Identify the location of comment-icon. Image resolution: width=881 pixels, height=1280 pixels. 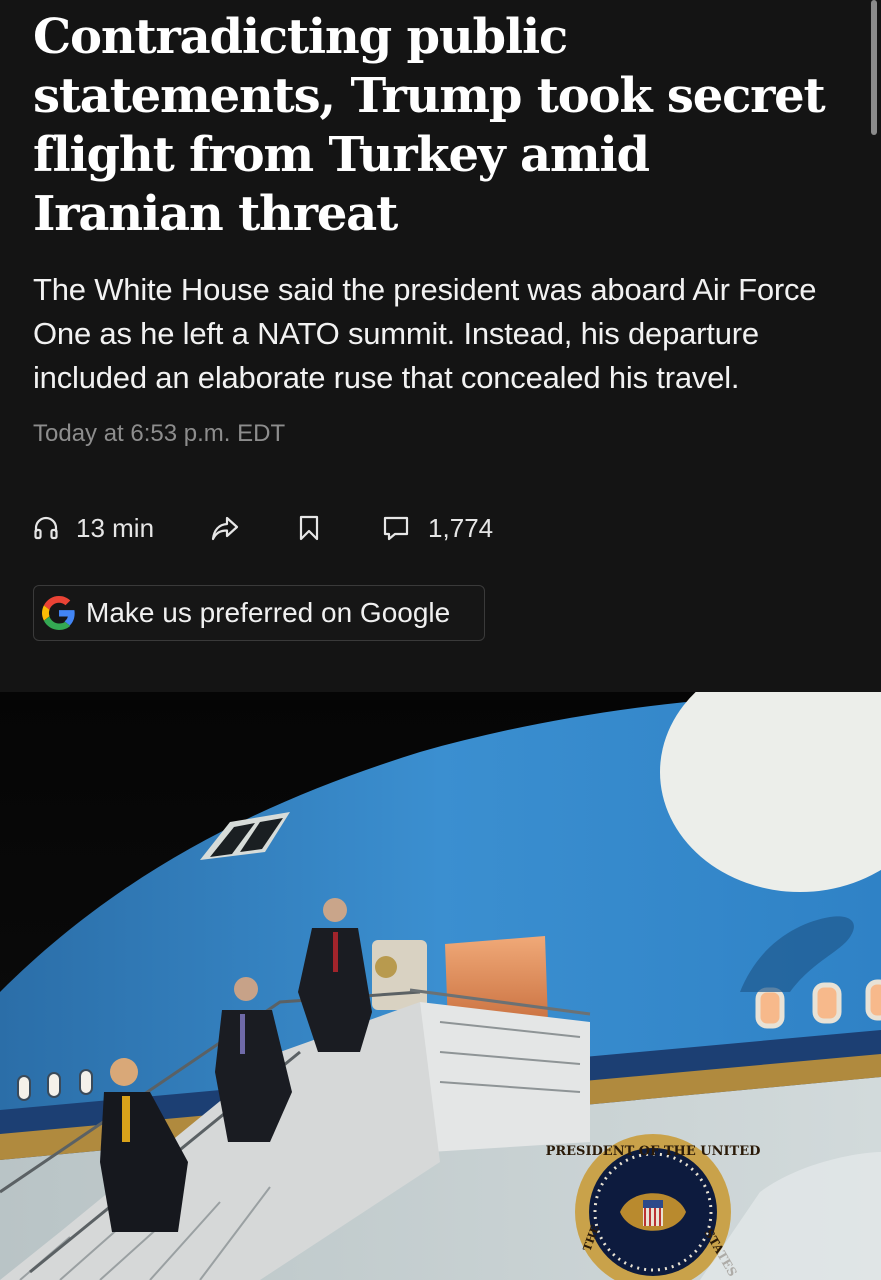
(396, 528).